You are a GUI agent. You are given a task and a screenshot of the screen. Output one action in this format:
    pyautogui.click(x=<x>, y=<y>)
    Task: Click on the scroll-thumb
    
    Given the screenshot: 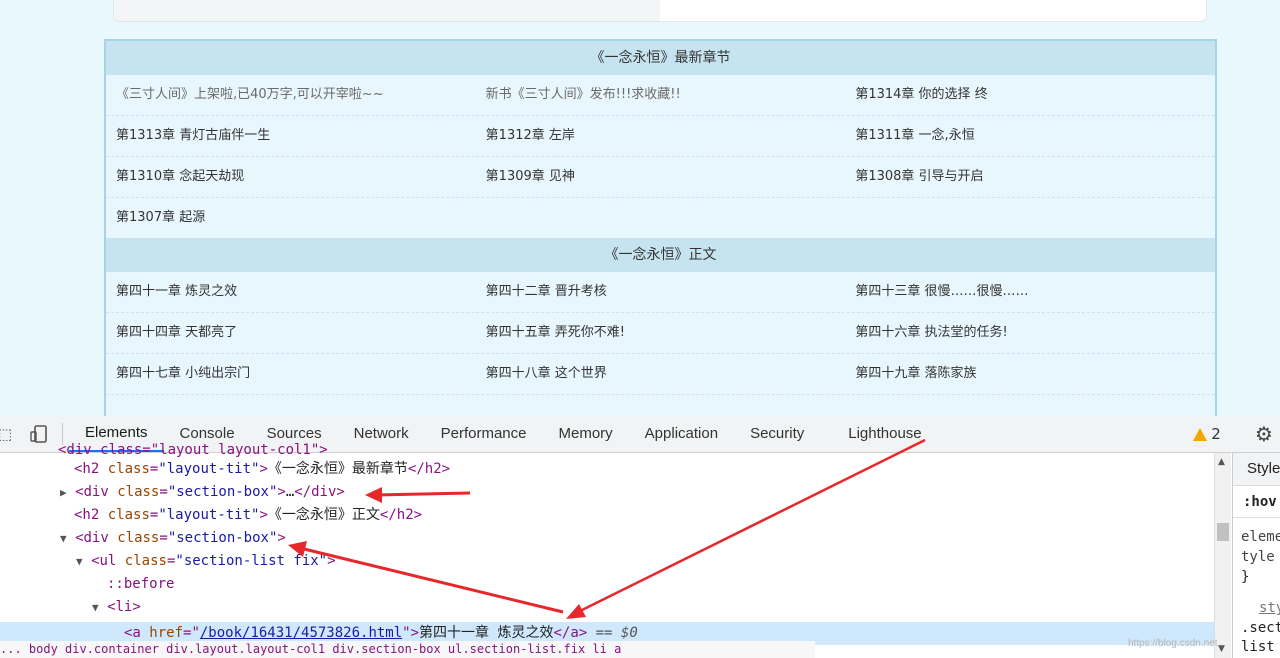 What is the action you would take?
    pyautogui.click(x=1223, y=532)
    